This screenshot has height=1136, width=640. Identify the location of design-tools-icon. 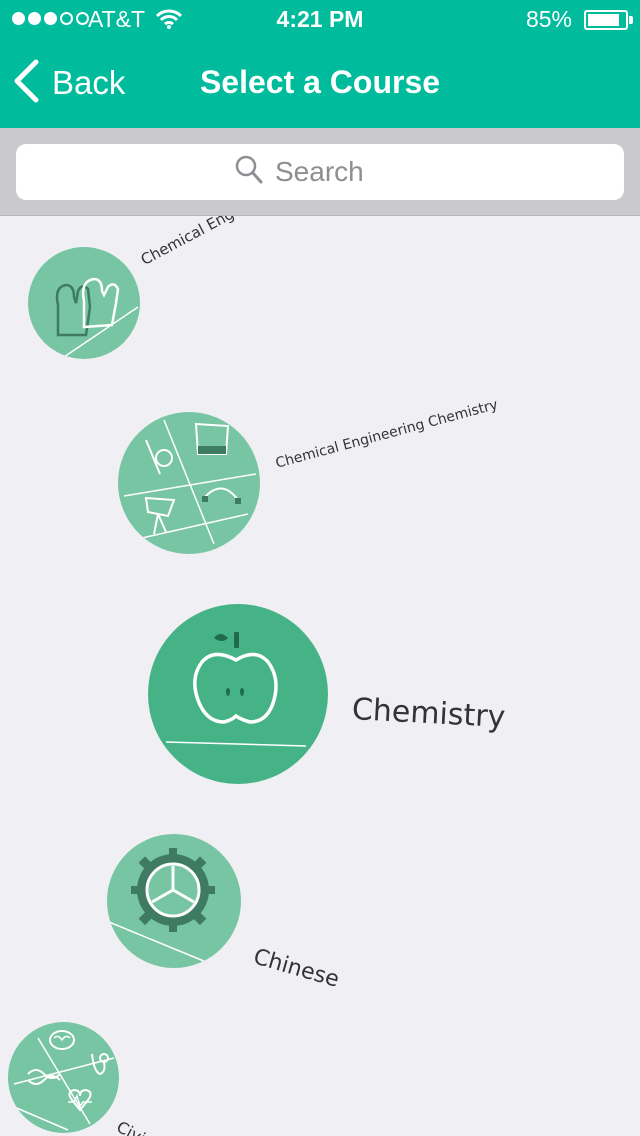
(190, 482).